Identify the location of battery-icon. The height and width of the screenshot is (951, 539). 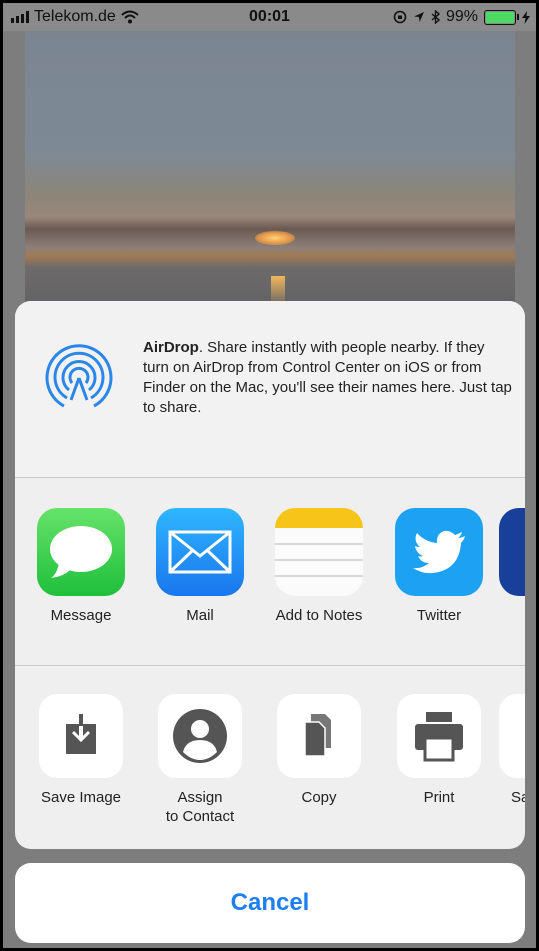
(501, 17).